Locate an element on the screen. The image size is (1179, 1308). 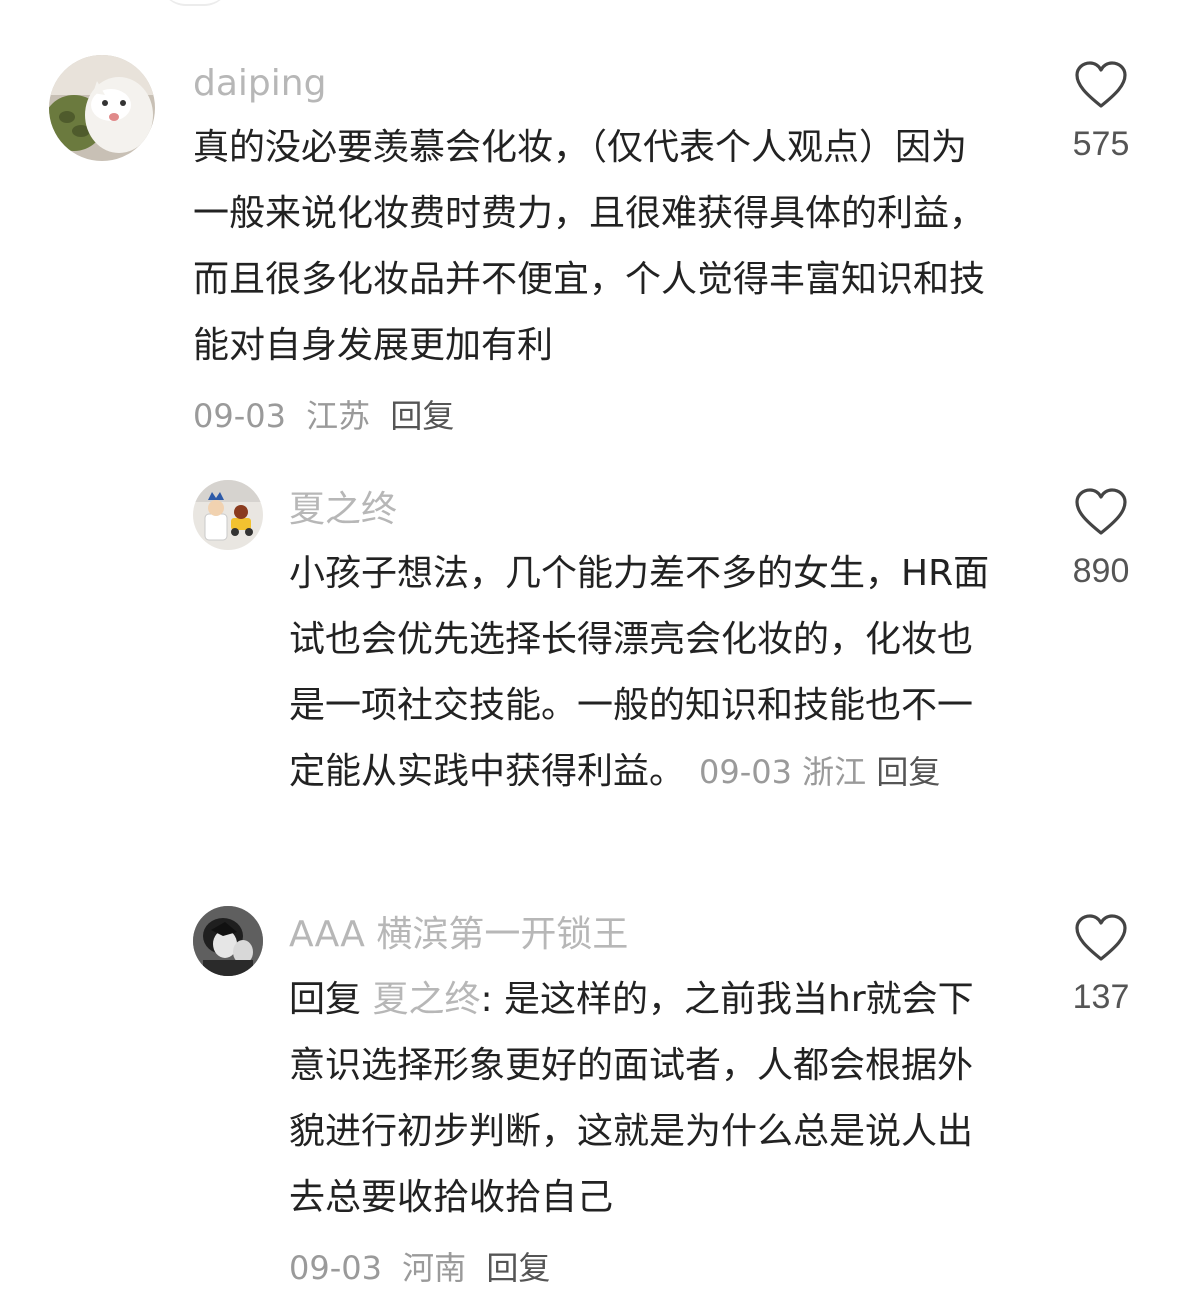
like-button: 137 is located at coordinates (1101, 965).